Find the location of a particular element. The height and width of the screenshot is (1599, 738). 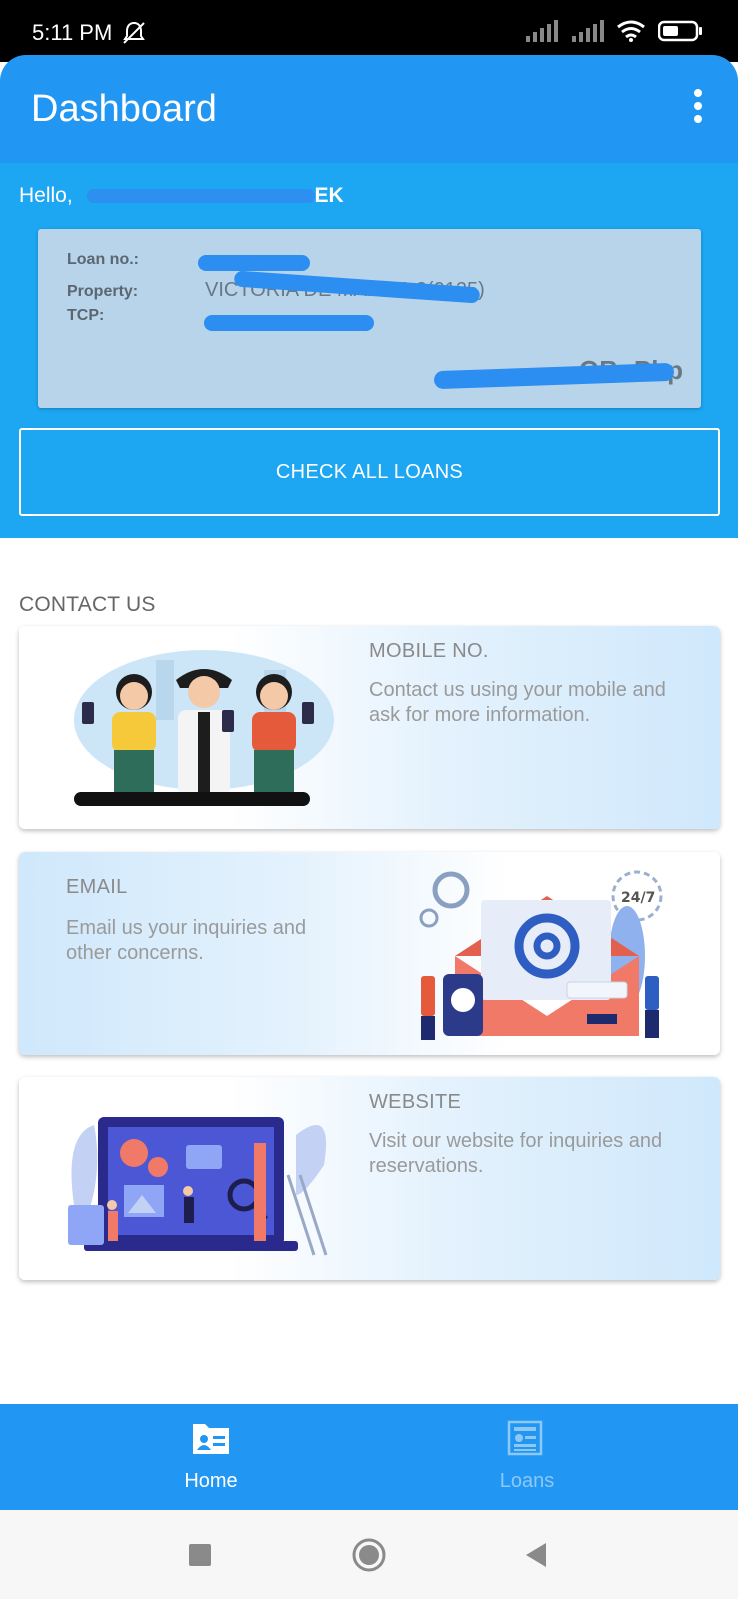

status-time: 5:11 PM is located at coordinates (72, 32).